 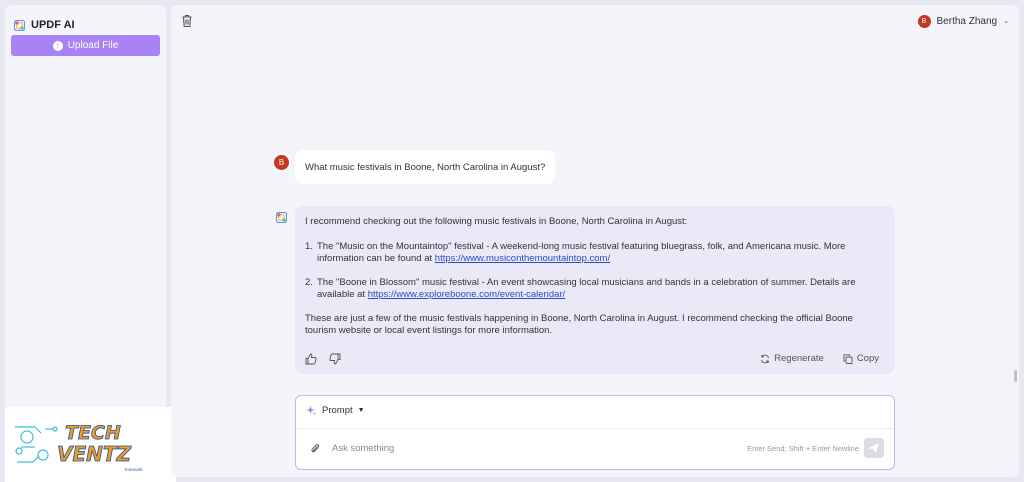 I want to click on copy-icon, so click(x=848, y=359).